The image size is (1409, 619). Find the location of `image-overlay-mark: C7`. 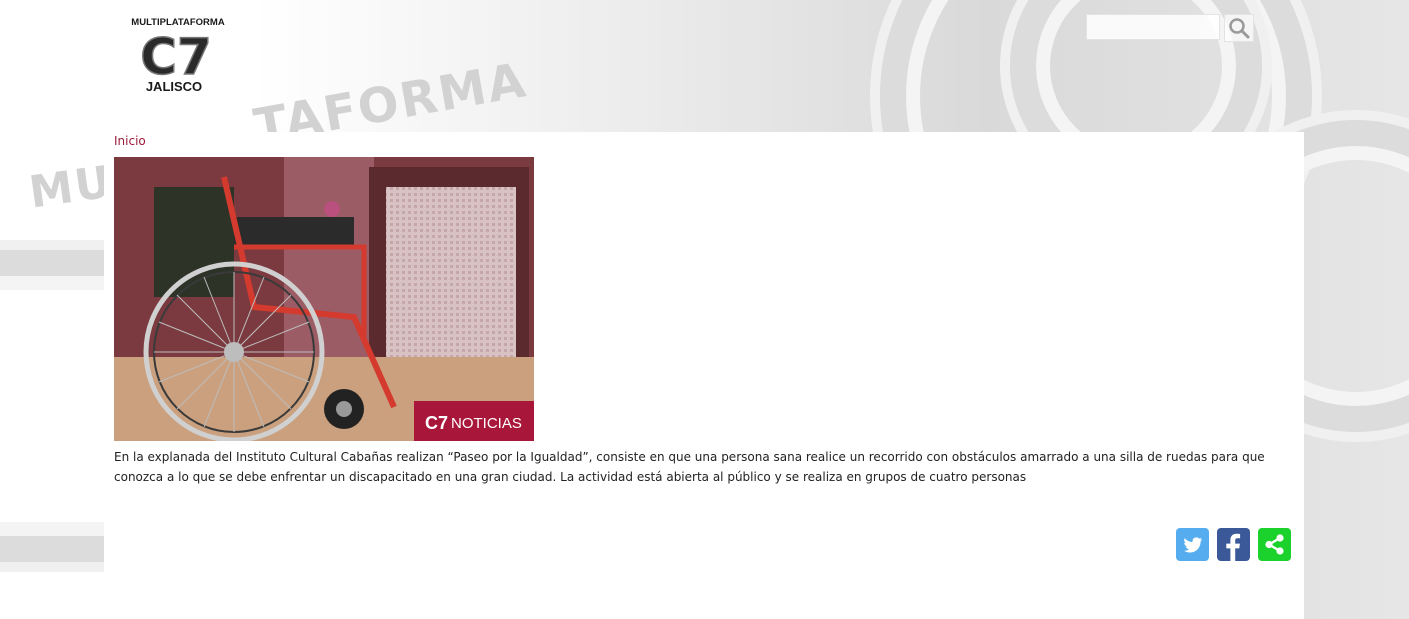

image-overlay-mark: C7 is located at coordinates (436, 423).